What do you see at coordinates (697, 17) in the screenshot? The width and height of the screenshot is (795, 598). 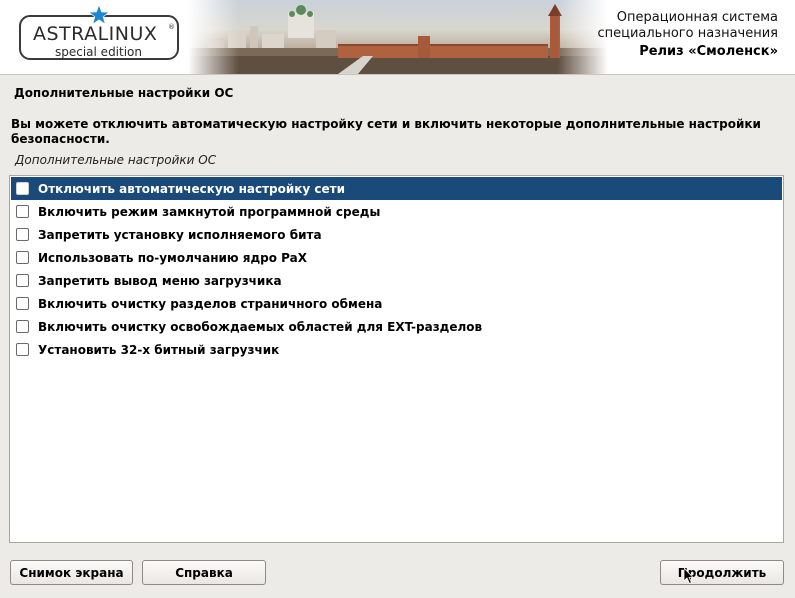 I see `os-name-line1: Операционная система` at bounding box center [697, 17].